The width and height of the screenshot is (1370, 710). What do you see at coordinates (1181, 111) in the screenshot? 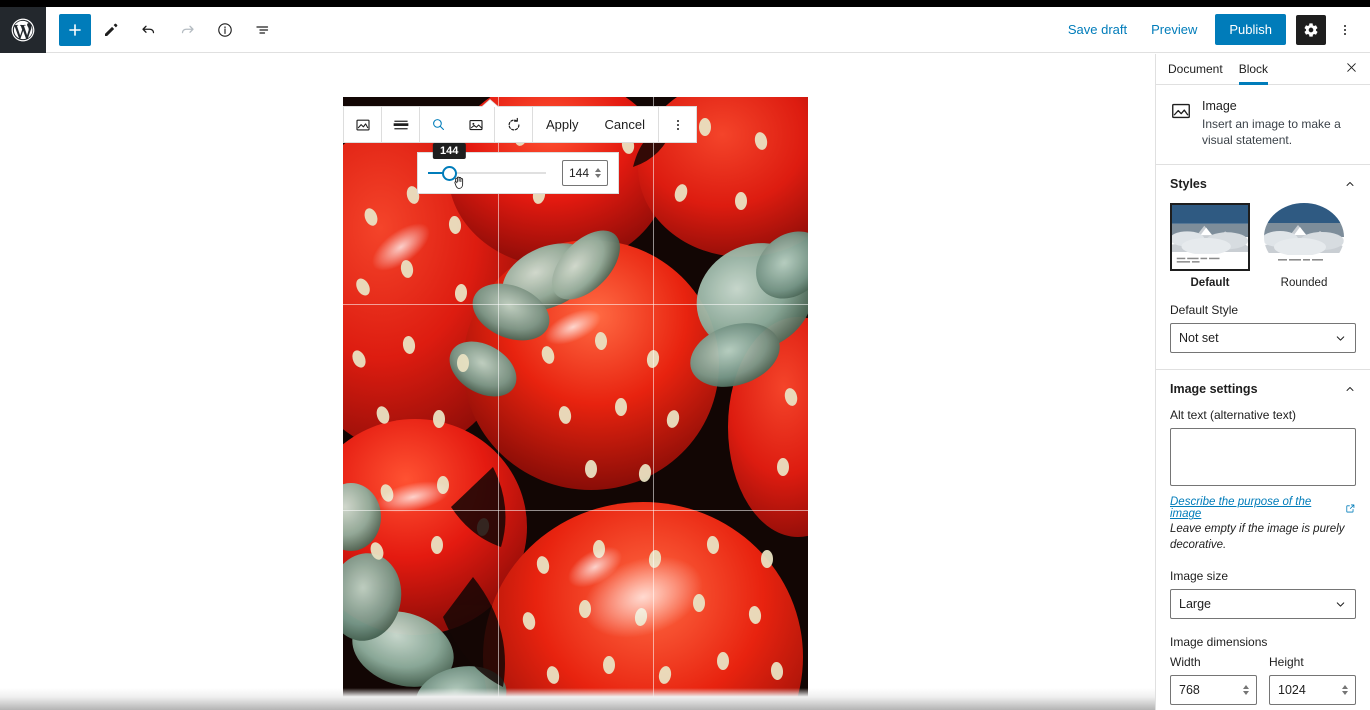
I see `image-block-icon` at bounding box center [1181, 111].